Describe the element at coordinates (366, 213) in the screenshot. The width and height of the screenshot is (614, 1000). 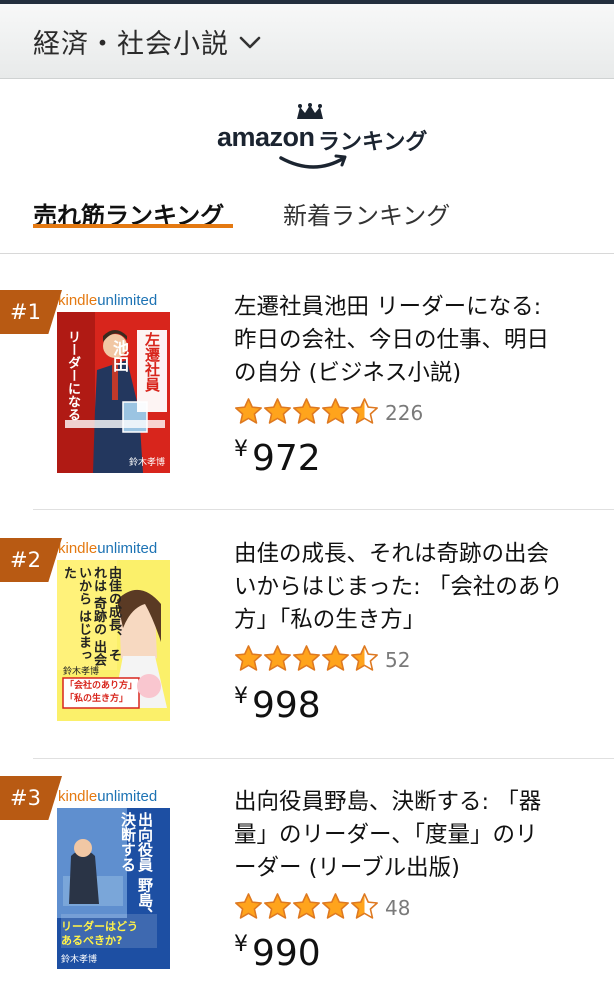
I see `tab-new-releases: 新着ランキング` at that location.